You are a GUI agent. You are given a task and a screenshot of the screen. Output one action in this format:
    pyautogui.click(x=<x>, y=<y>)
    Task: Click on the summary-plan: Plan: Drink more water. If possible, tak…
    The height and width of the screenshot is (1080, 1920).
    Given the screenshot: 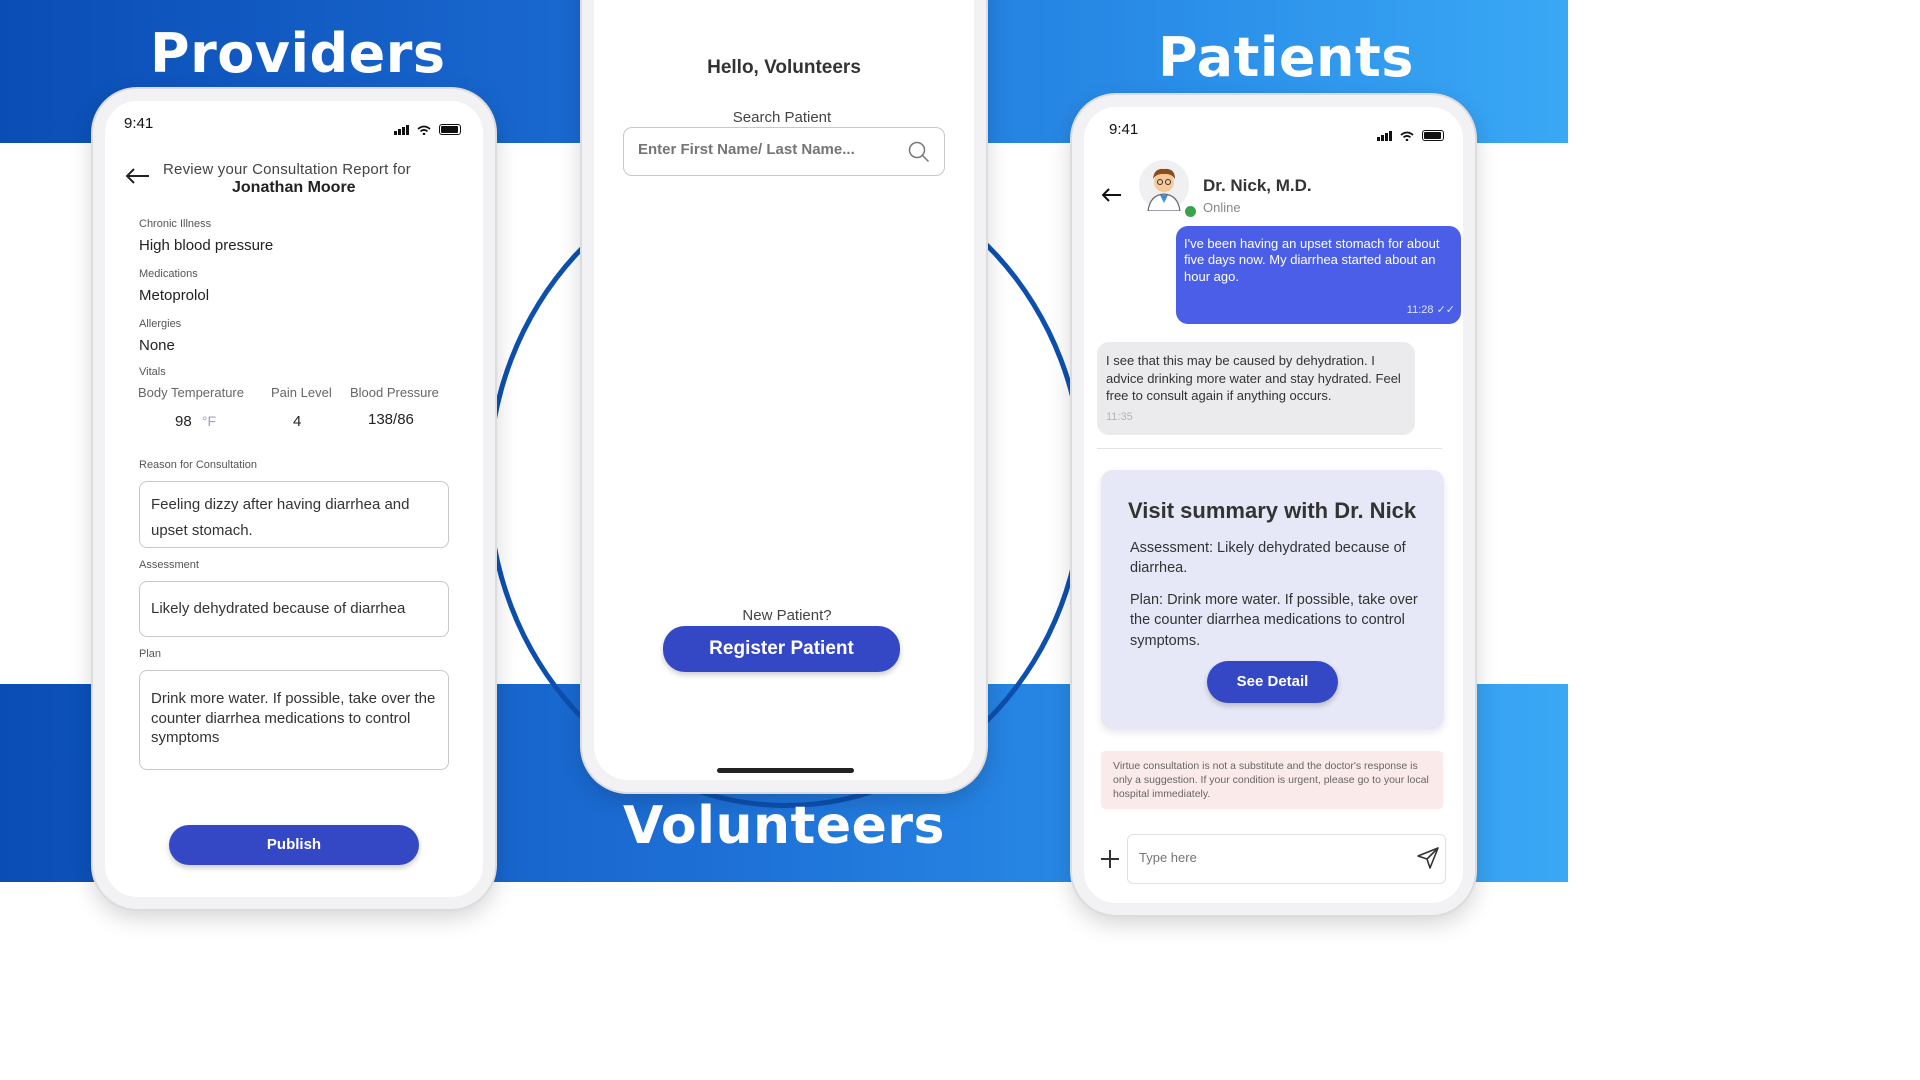 What is the action you would take?
    pyautogui.click(x=1274, y=620)
    